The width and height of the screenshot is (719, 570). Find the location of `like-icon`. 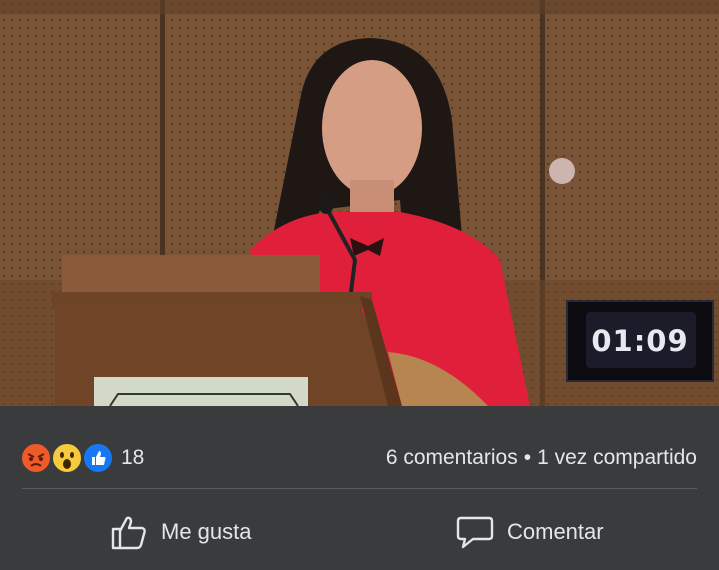

like-icon is located at coordinates (98, 458).